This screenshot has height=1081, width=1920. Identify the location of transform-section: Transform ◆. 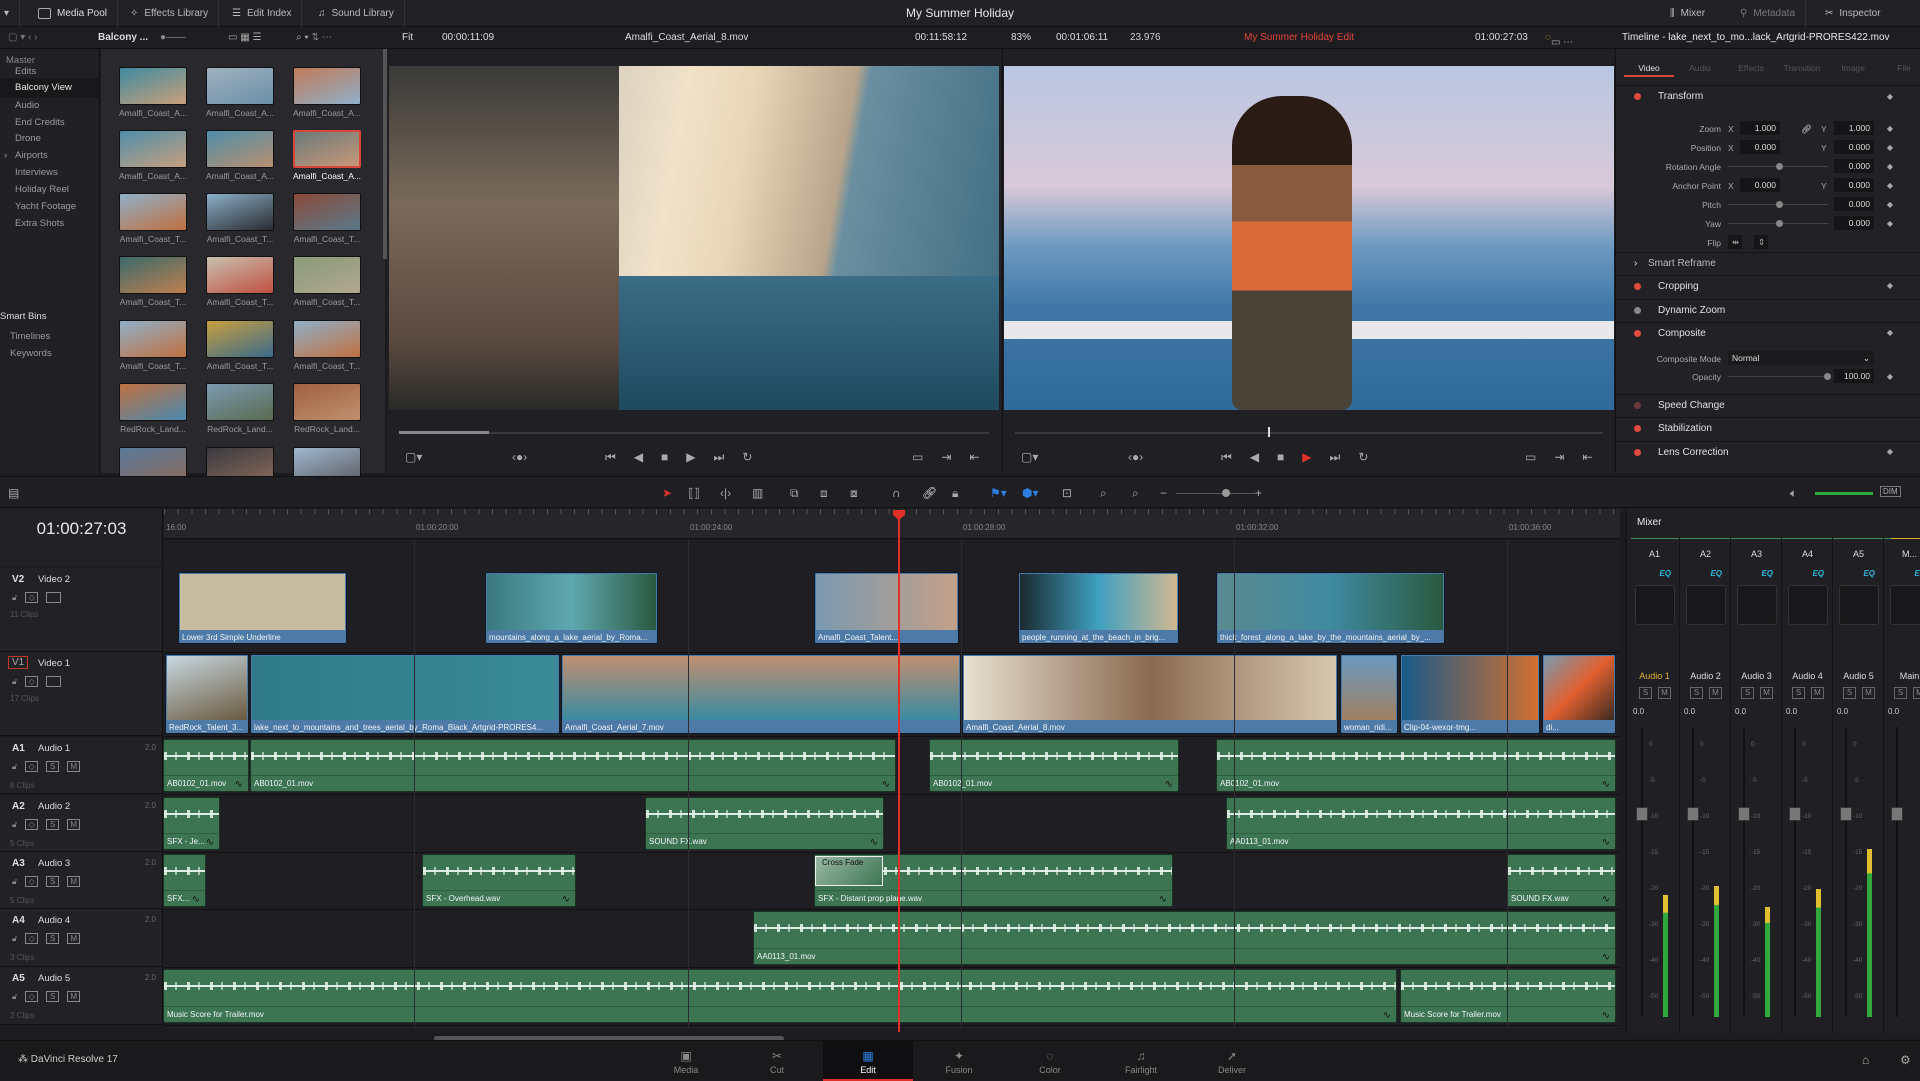
(1768, 98).